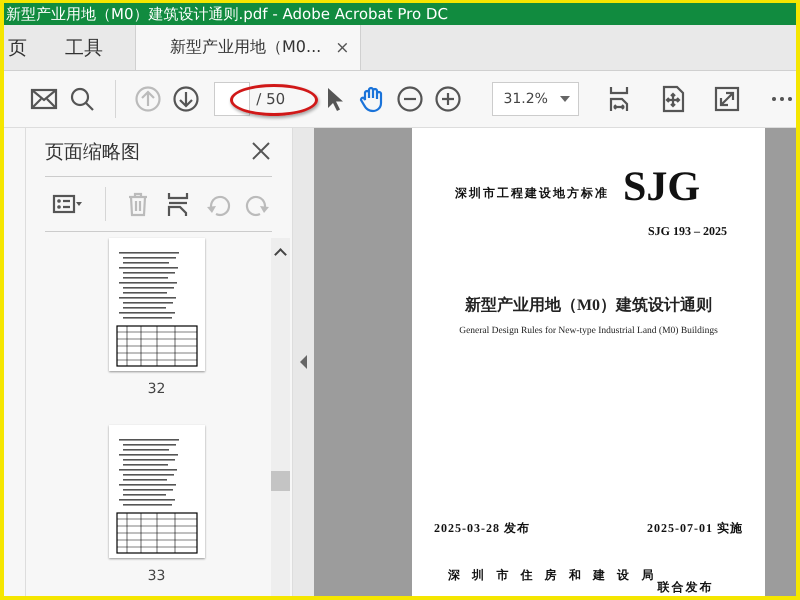  I want to click on scrollbar, so click(280, 417).